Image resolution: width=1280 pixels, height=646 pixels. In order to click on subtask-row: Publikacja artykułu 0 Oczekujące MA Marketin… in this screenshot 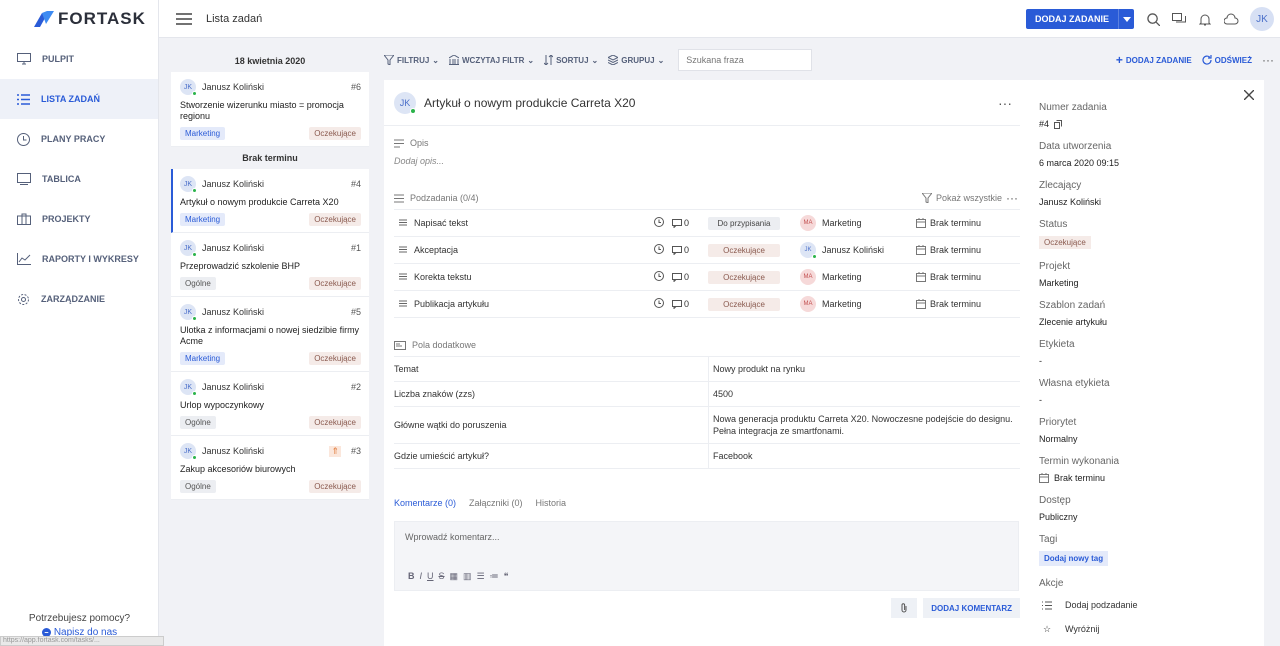, I will do `click(707, 304)`.